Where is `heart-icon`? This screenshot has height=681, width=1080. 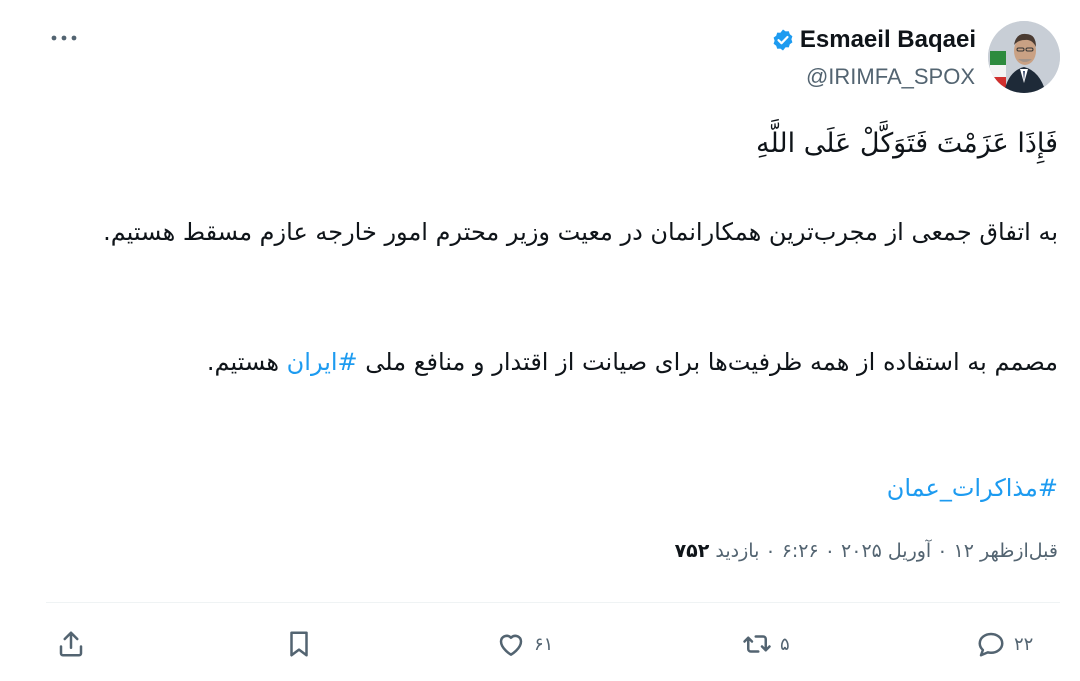 heart-icon is located at coordinates (511, 645).